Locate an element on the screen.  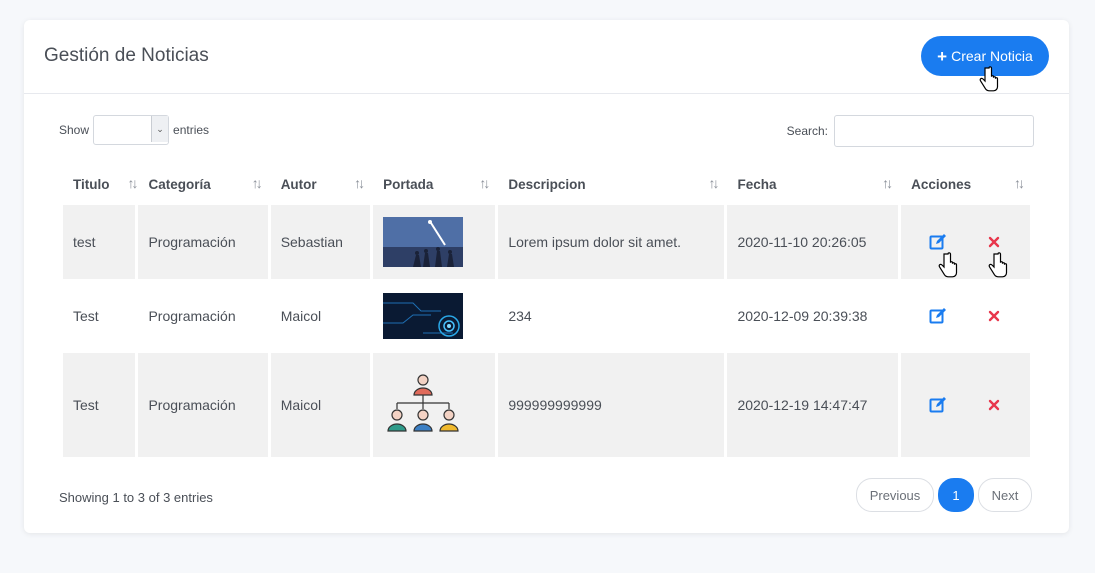
cell-titulo: test is located at coordinates (99, 242).